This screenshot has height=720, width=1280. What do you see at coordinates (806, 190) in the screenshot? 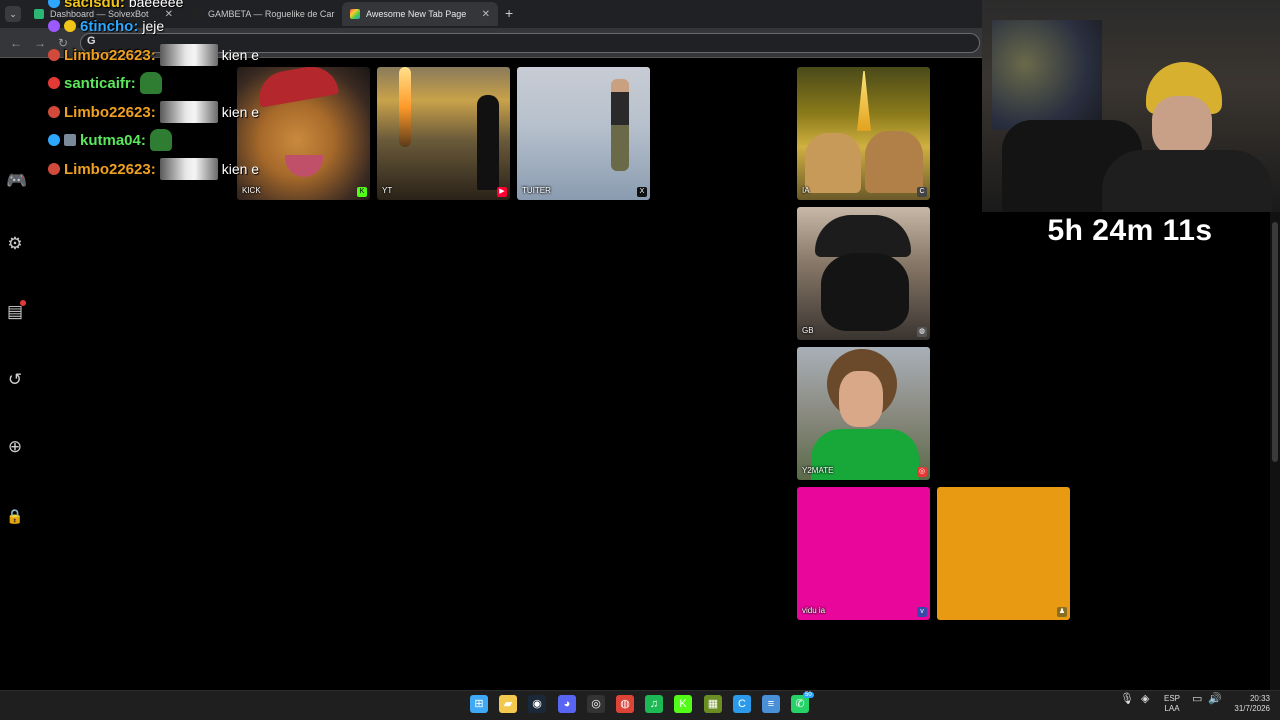
I see `tile-label: IA` at bounding box center [806, 190].